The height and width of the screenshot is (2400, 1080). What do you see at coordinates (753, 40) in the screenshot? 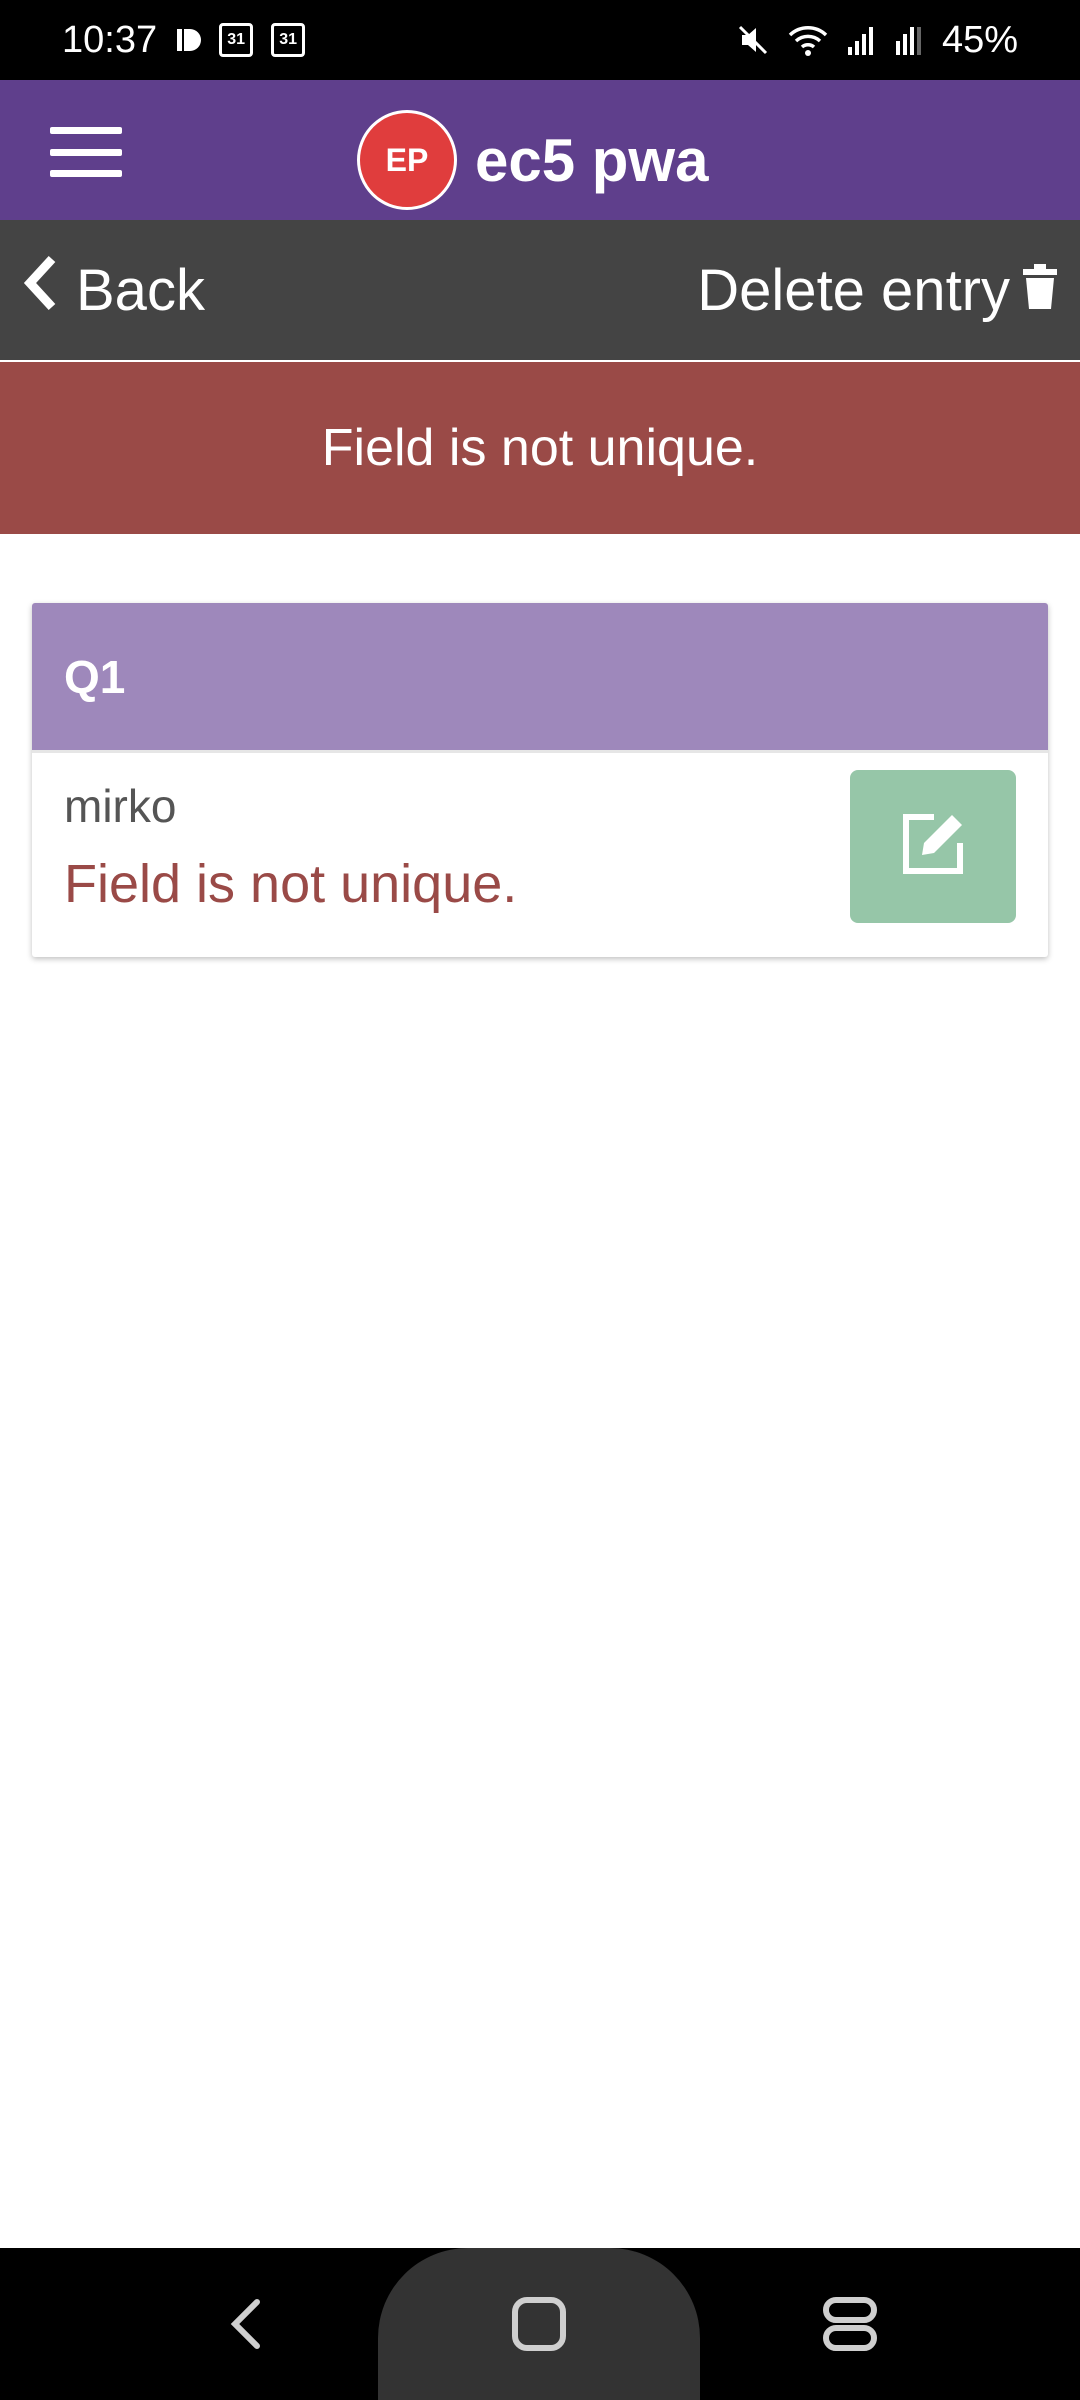
I see `mute-icon` at bounding box center [753, 40].